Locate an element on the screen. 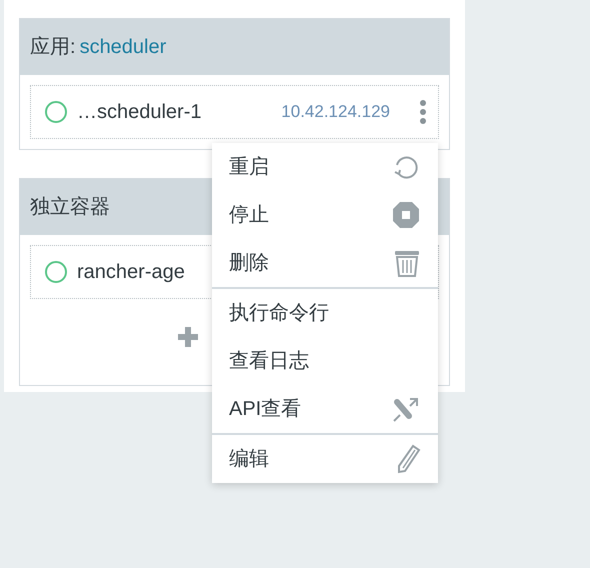 The height and width of the screenshot is (568, 590). menu-item: 执行命令行 is located at coordinates (325, 313).